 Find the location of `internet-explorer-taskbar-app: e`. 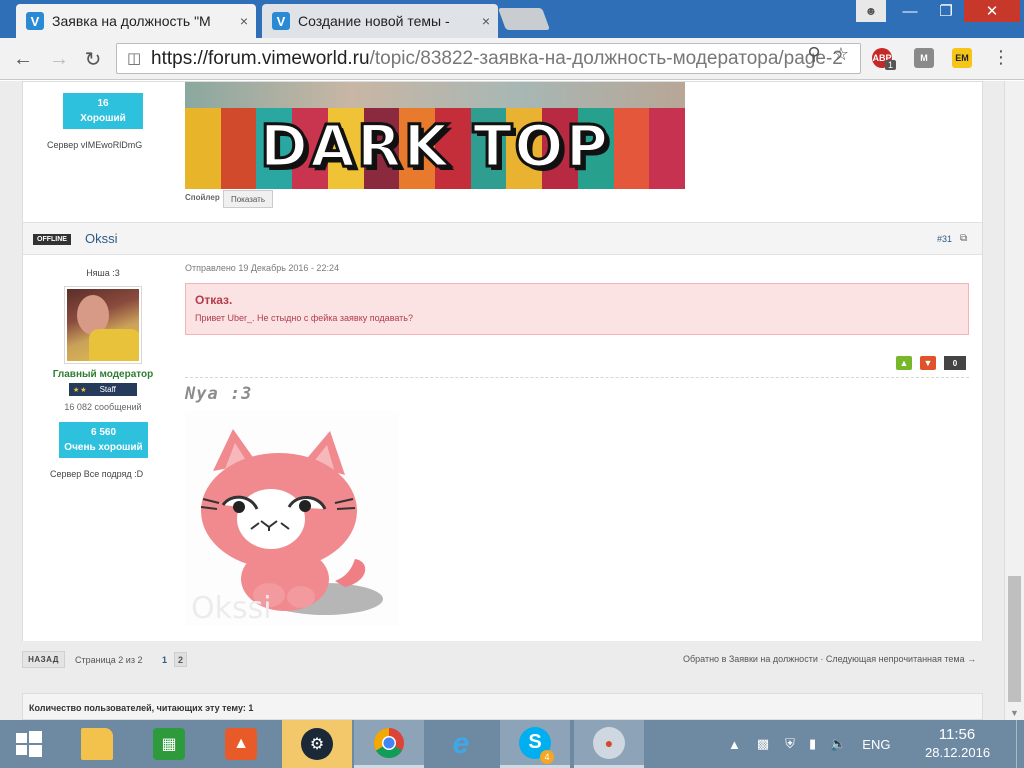

internet-explorer-taskbar-app: e is located at coordinates (461, 744).